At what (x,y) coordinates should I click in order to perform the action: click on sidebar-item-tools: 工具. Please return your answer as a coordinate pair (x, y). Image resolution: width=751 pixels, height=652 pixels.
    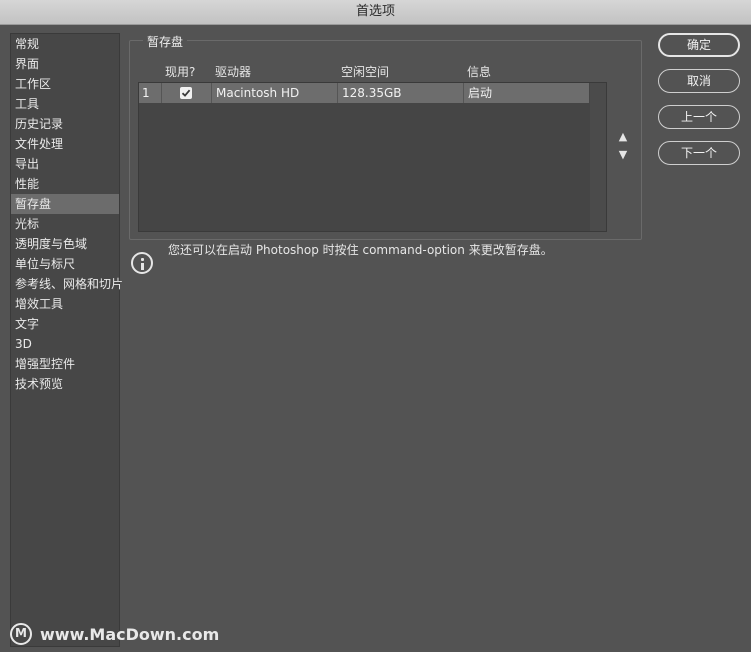
    Looking at the image, I should click on (65, 104).